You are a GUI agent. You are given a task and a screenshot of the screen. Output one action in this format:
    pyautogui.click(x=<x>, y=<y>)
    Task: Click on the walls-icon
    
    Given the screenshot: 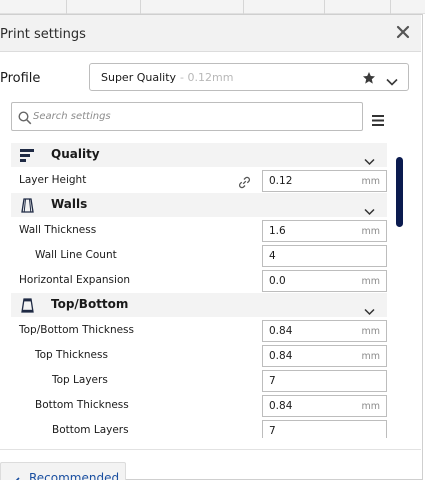 What is the action you would take?
    pyautogui.click(x=27, y=205)
    